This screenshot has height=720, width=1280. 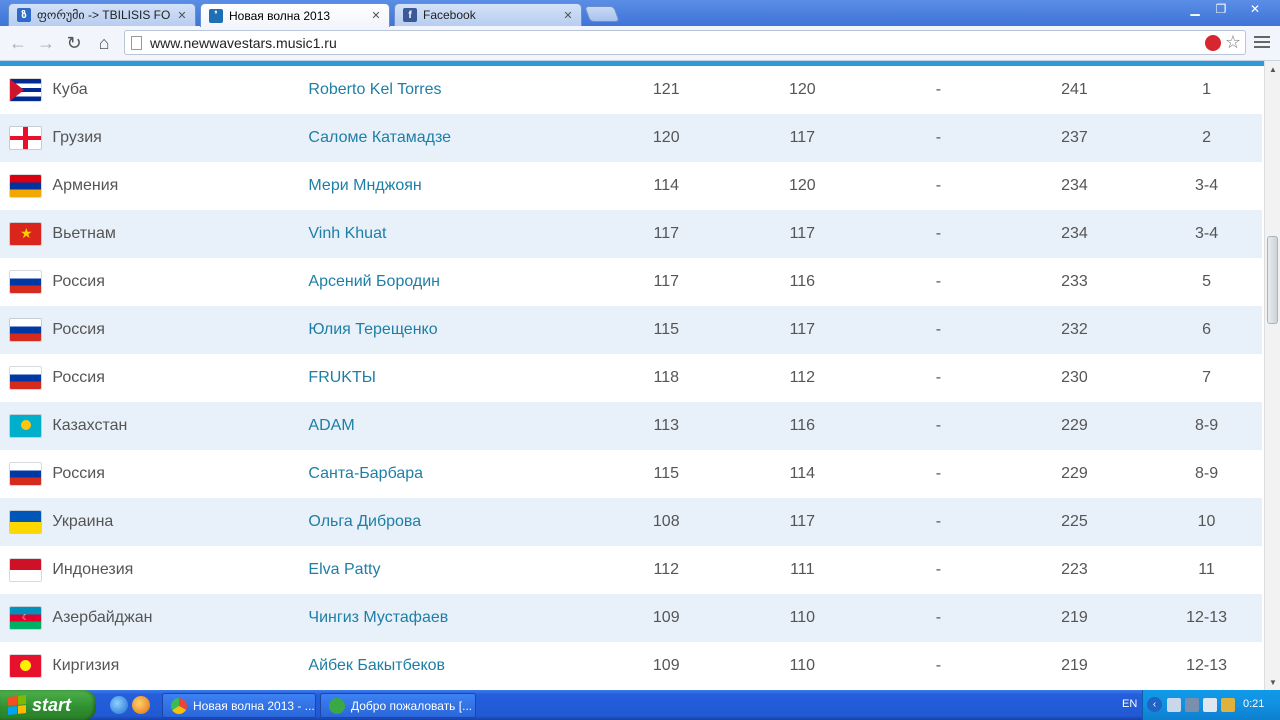 What do you see at coordinates (457, 234) in the screenshot?
I see `artist-link: Vinh Khuat` at bounding box center [457, 234].